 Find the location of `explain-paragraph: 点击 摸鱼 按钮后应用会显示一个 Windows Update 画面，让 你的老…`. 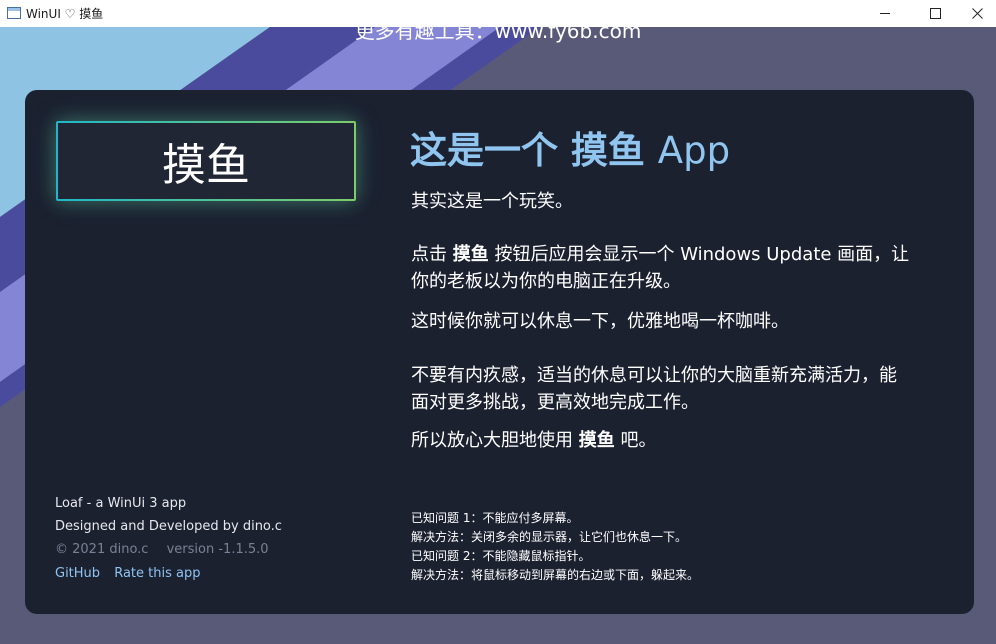

explain-paragraph: 点击 摸鱼 按钮后应用会显示一个 Windows Update 画面，让 你的老… is located at coordinates (679, 268).